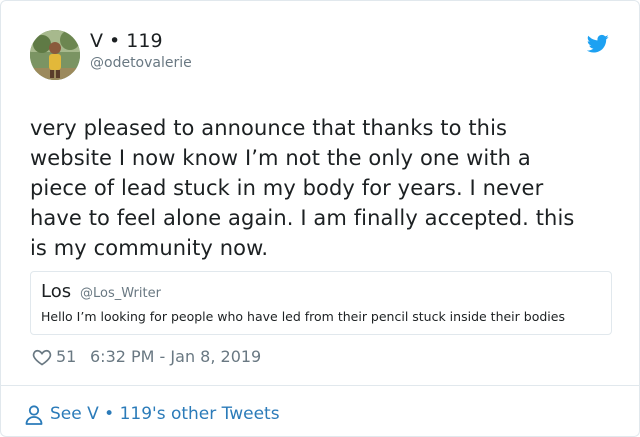  What do you see at coordinates (120, 293) in the screenshot?
I see `quoted-tweet-author-handle: @Los_Writer` at bounding box center [120, 293].